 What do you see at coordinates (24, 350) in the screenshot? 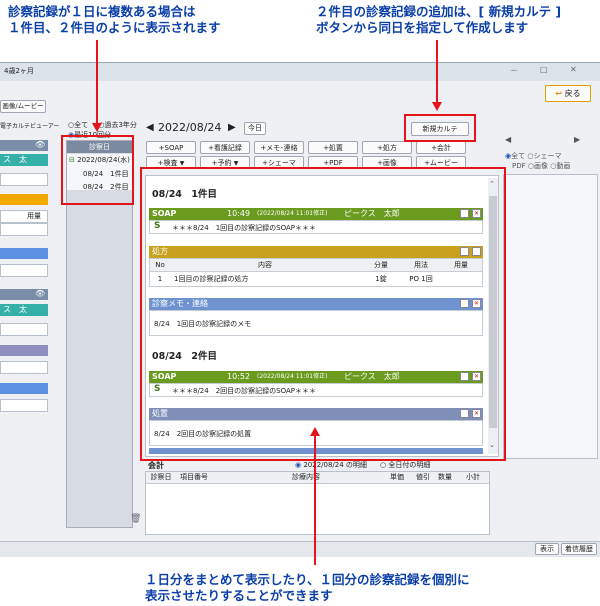
I see `proc-bar` at bounding box center [24, 350].